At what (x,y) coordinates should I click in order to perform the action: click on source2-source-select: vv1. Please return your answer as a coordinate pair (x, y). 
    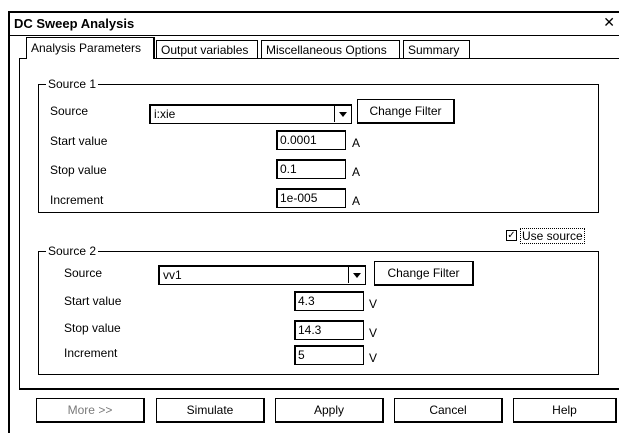
    Looking at the image, I should click on (262, 275).